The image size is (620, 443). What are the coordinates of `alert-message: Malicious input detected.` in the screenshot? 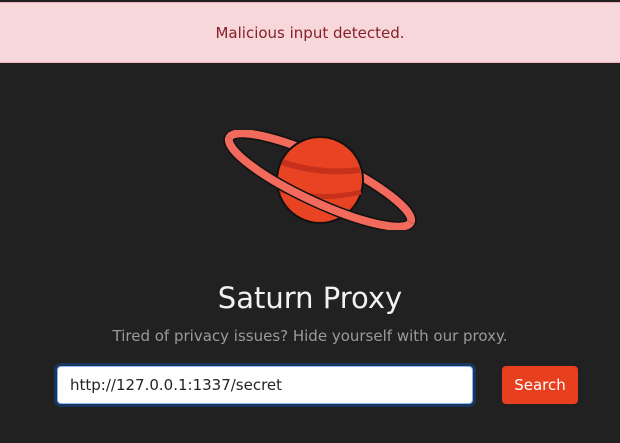 It's located at (310, 32).